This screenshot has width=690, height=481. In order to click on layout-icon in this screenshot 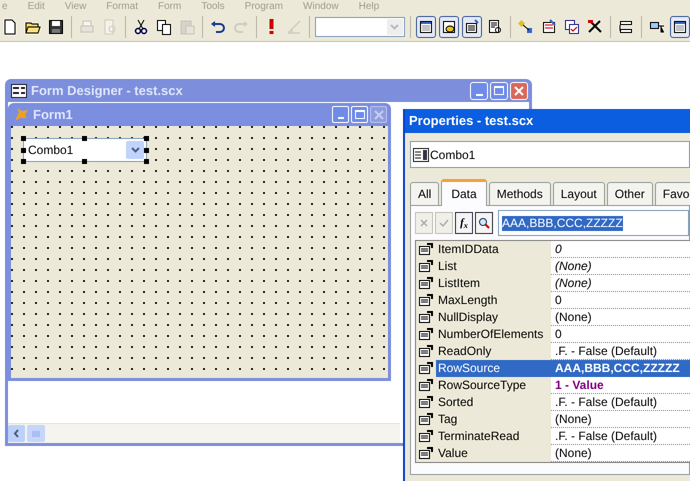, I will do `click(526, 26)`.